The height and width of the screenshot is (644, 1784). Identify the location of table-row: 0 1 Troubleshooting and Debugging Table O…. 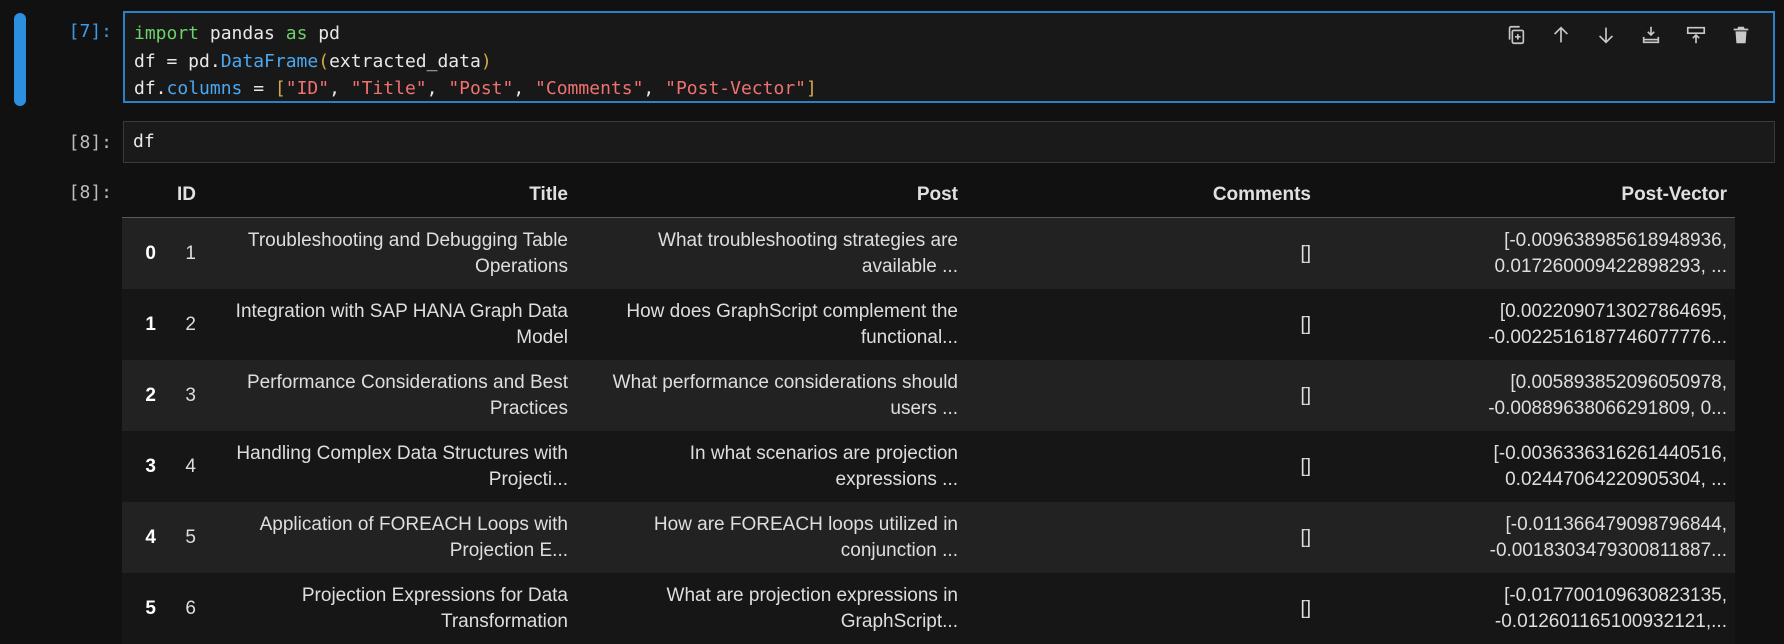
(928, 253).